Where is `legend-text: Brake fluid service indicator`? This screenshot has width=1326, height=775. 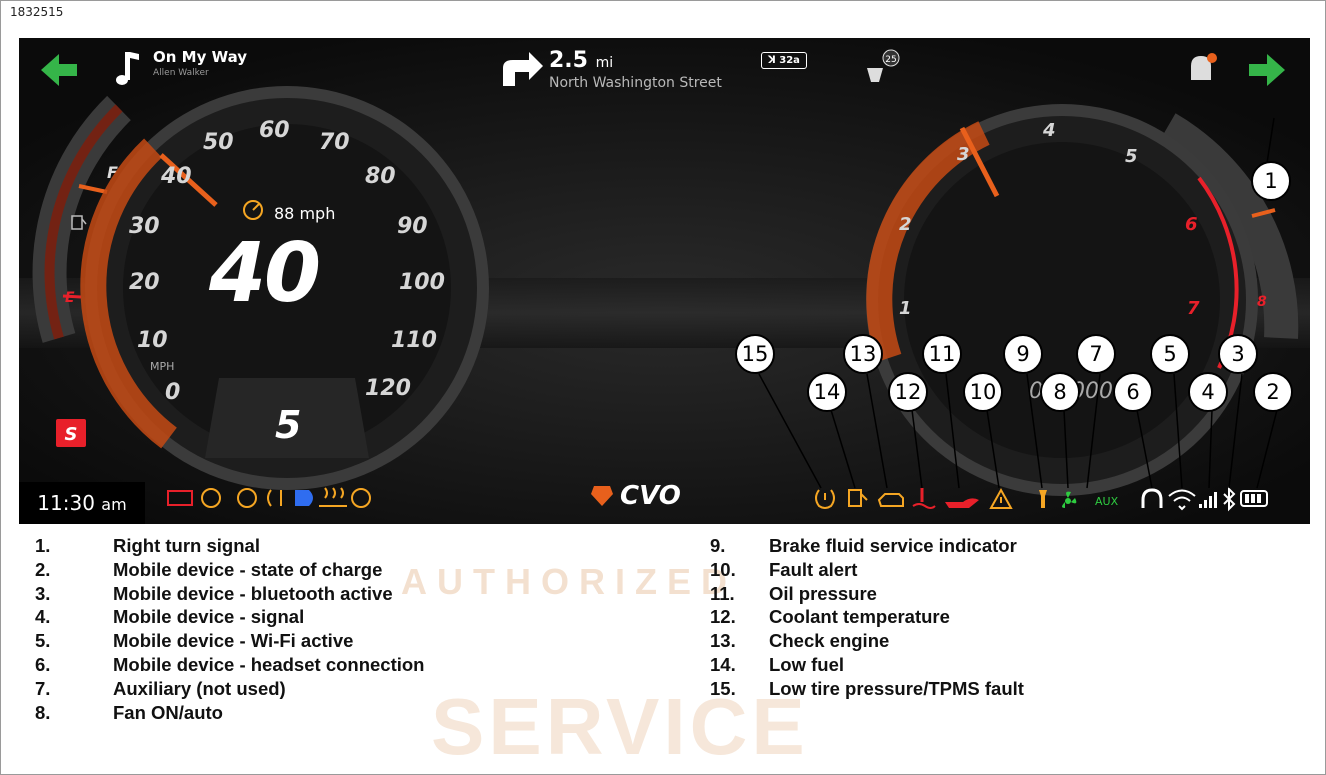
legend-text: Brake fluid service indicator is located at coordinates (893, 545).